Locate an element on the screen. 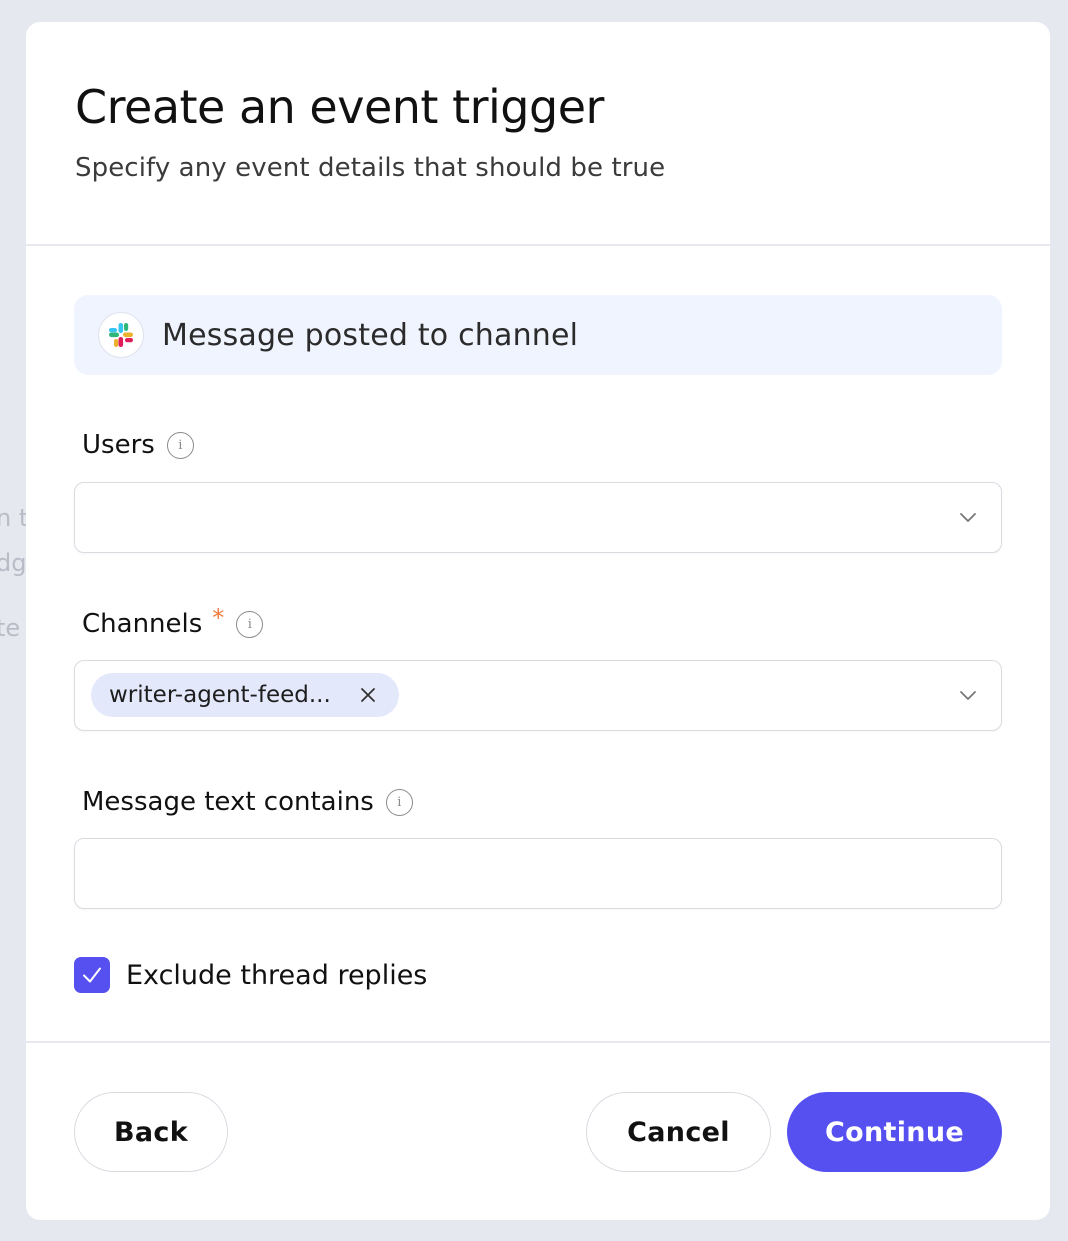 This screenshot has width=1068, height=1241. required-marker: * is located at coordinates (218, 618).